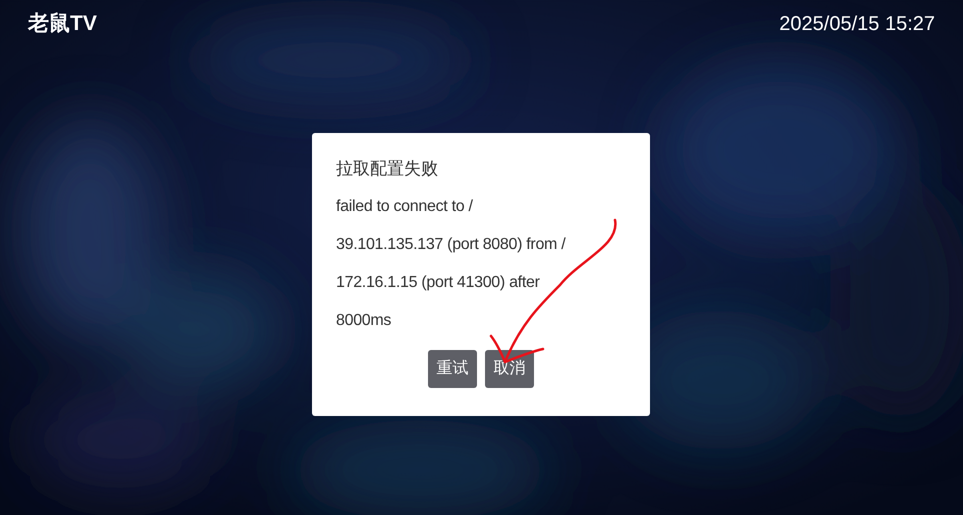 The width and height of the screenshot is (963, 515). Describe the element at coordinates (451, 245) in the screenshot. I see `error-message-line: 39.101.135.137 (port 8080) from /` at that location.